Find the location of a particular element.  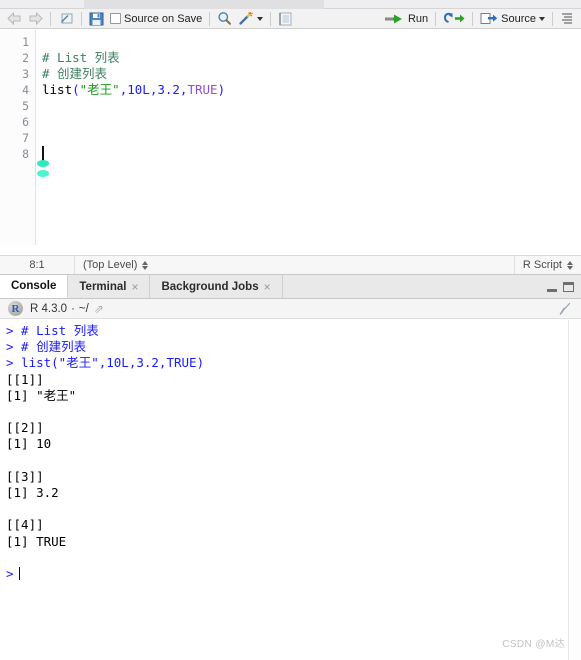

broom-clear-icon is located at coordinates (565, 309).